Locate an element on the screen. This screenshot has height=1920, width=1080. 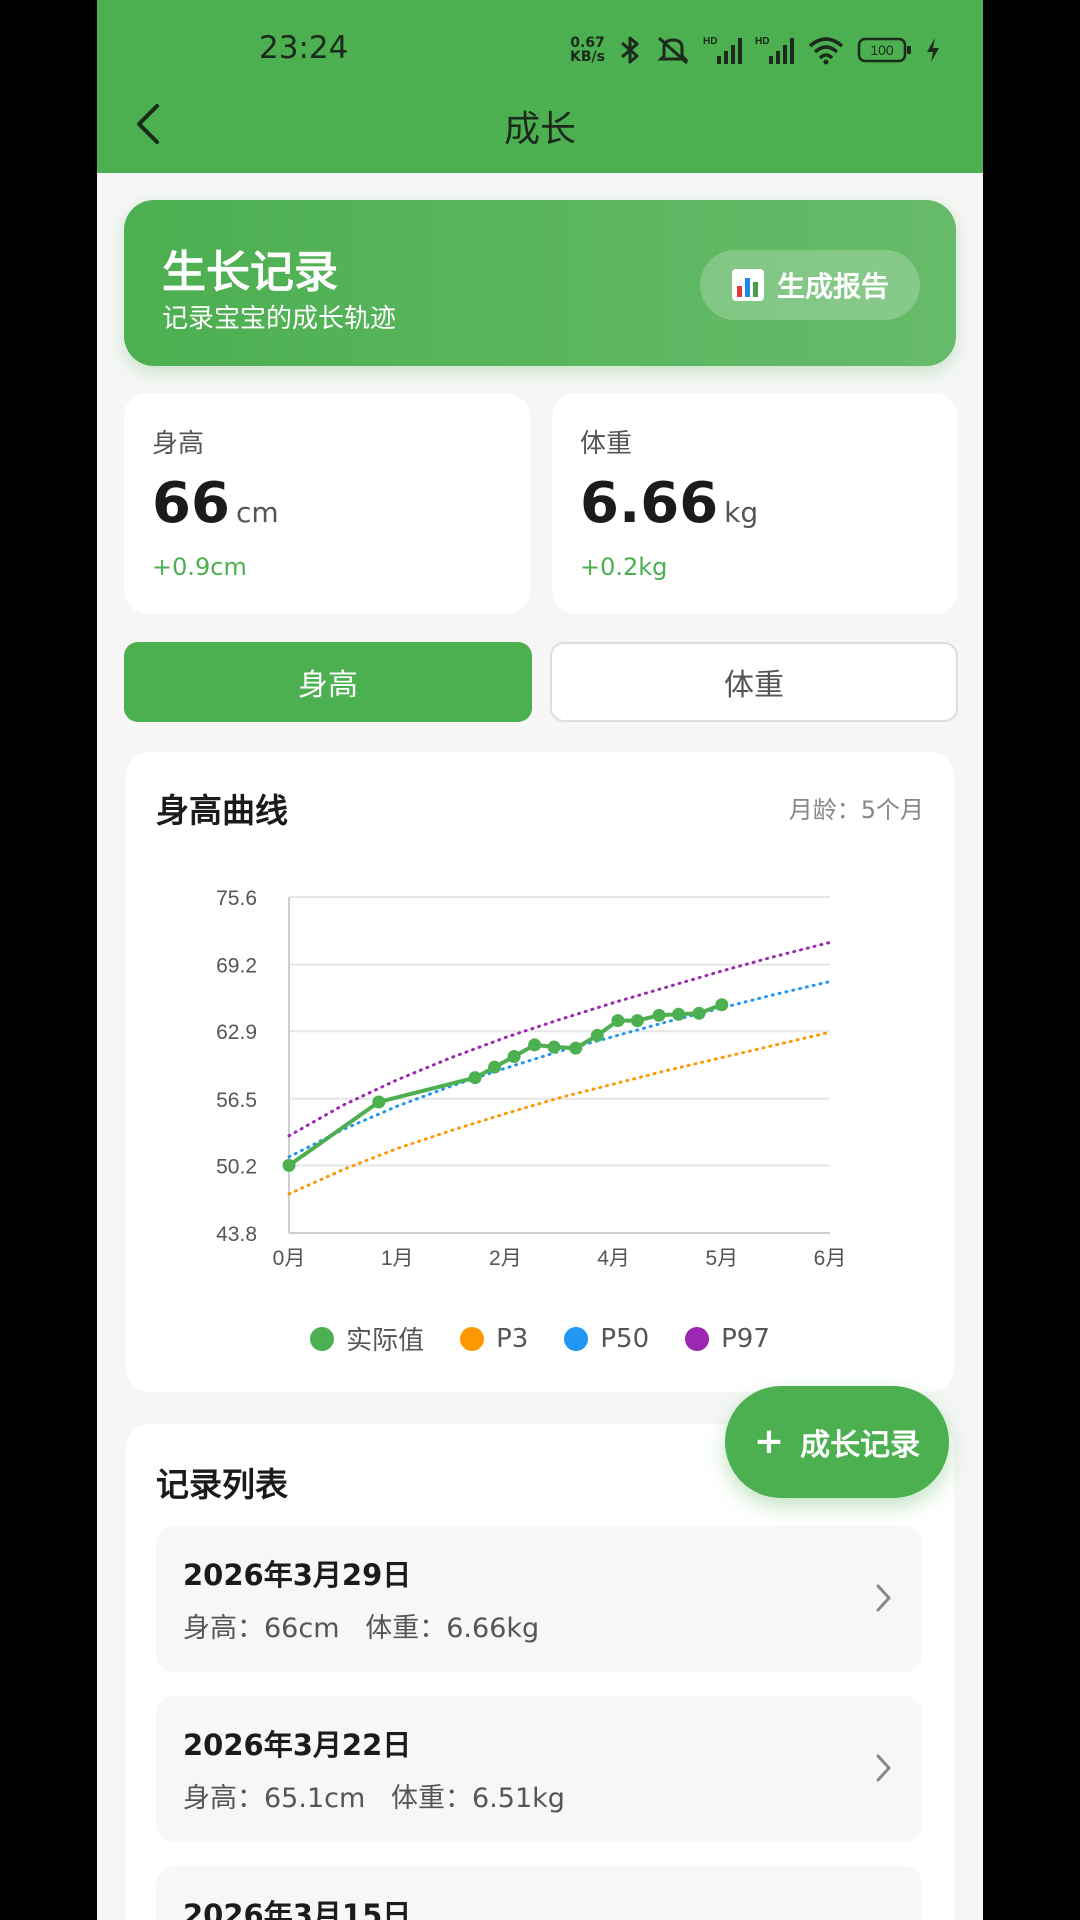
net-speed: 0.67 KB/s is located at coordinates (587, 50).